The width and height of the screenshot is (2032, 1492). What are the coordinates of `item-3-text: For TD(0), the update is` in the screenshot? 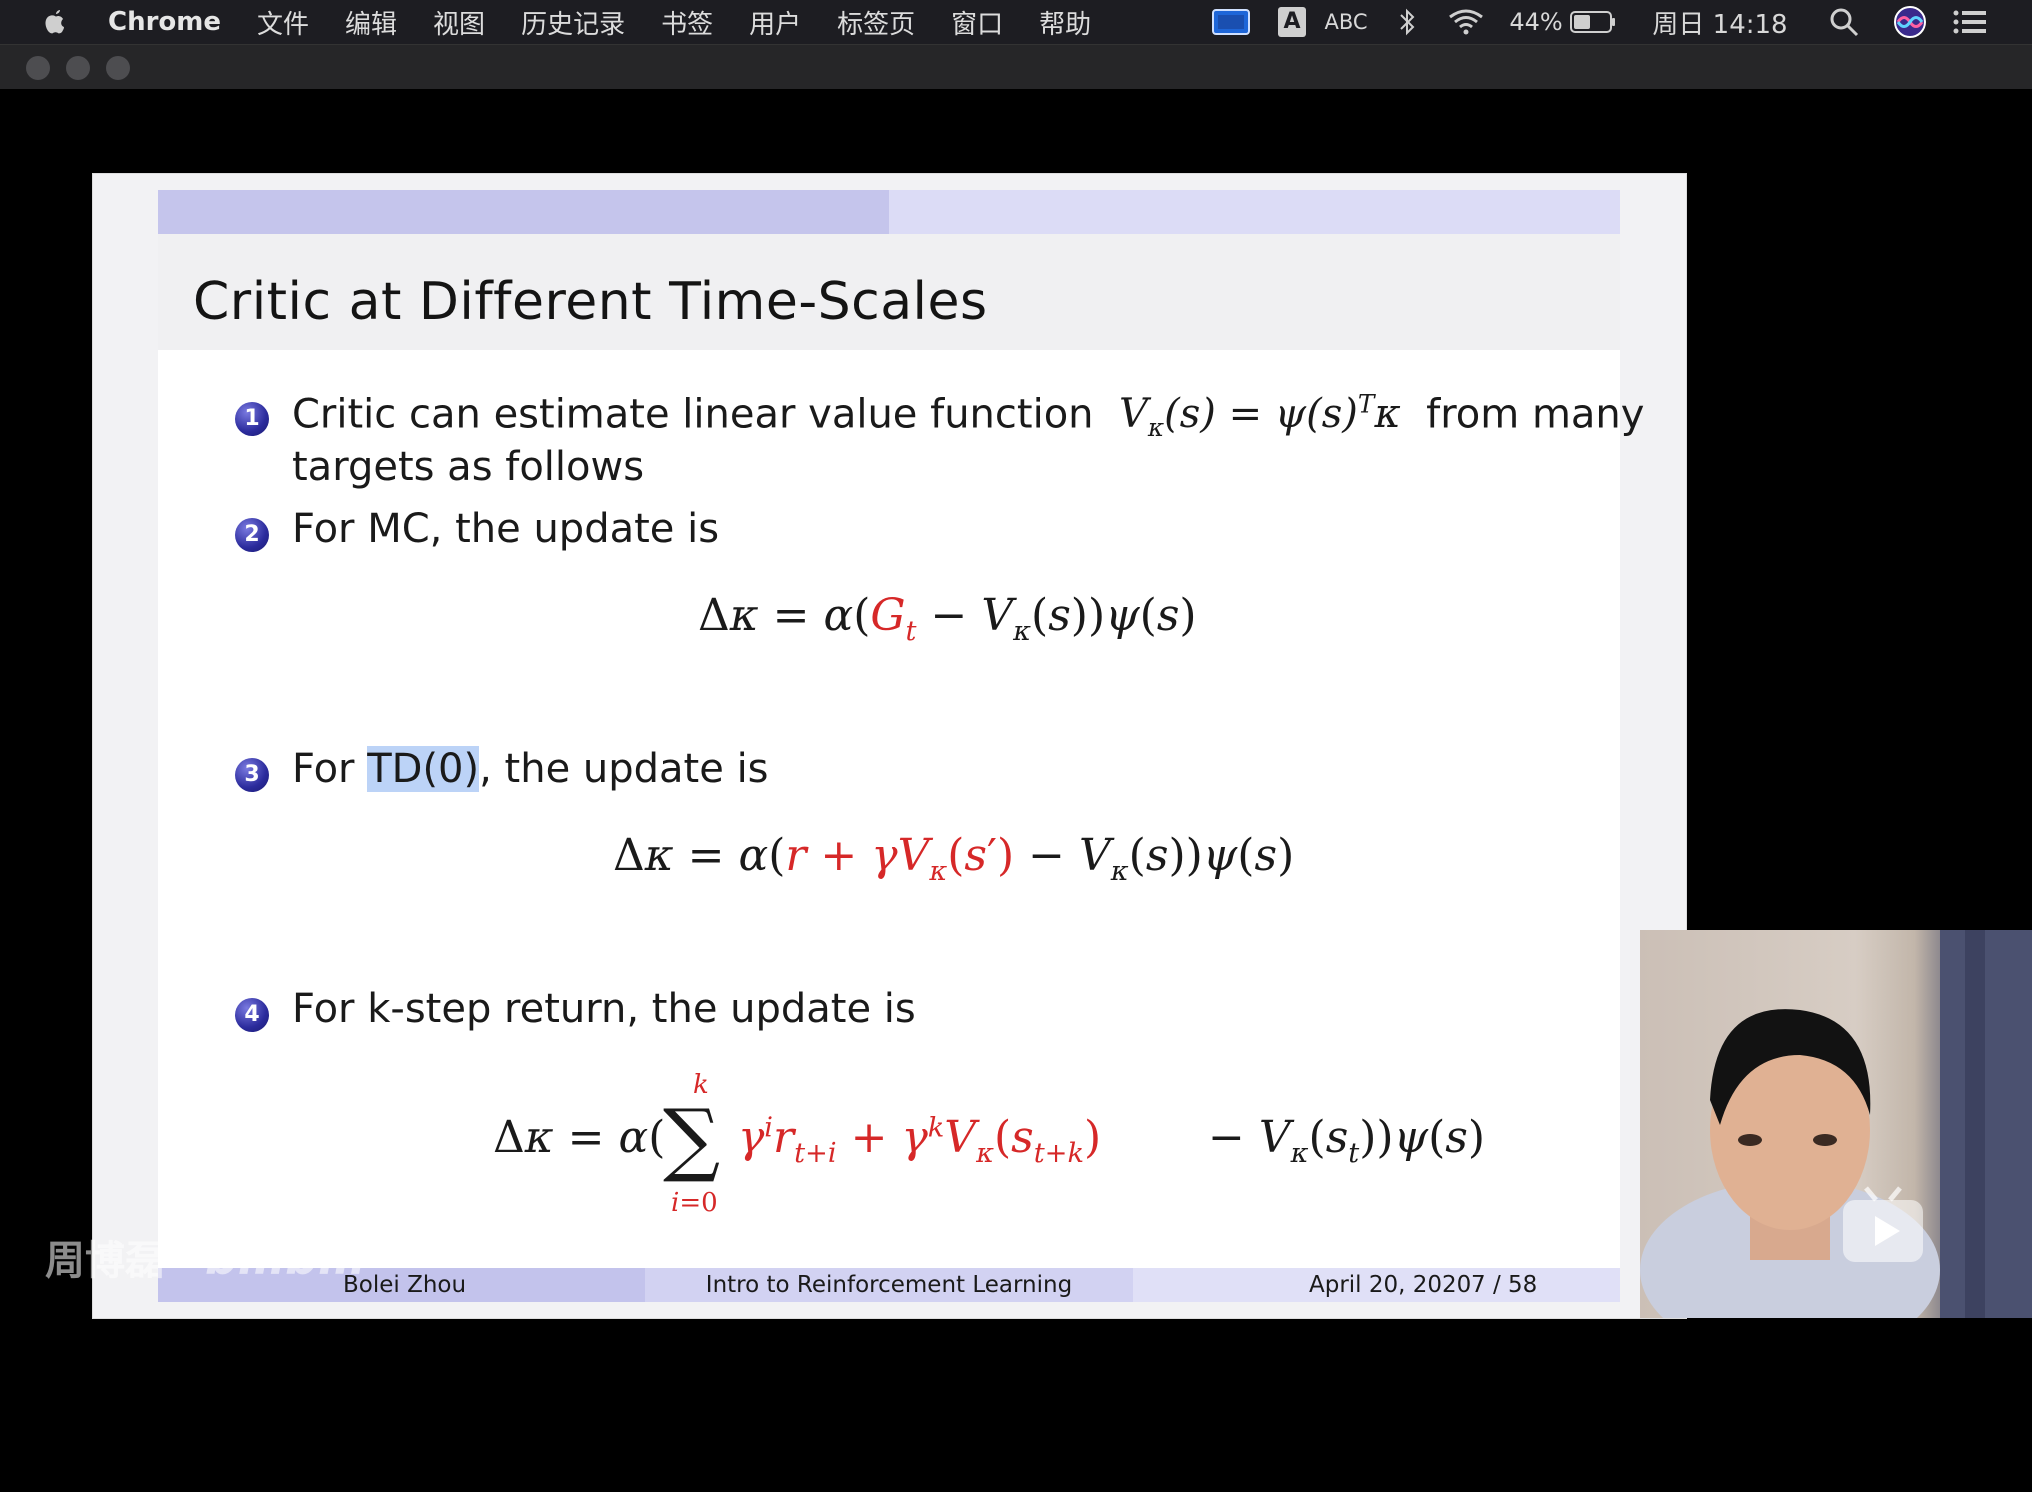 It's located at (530, 769).